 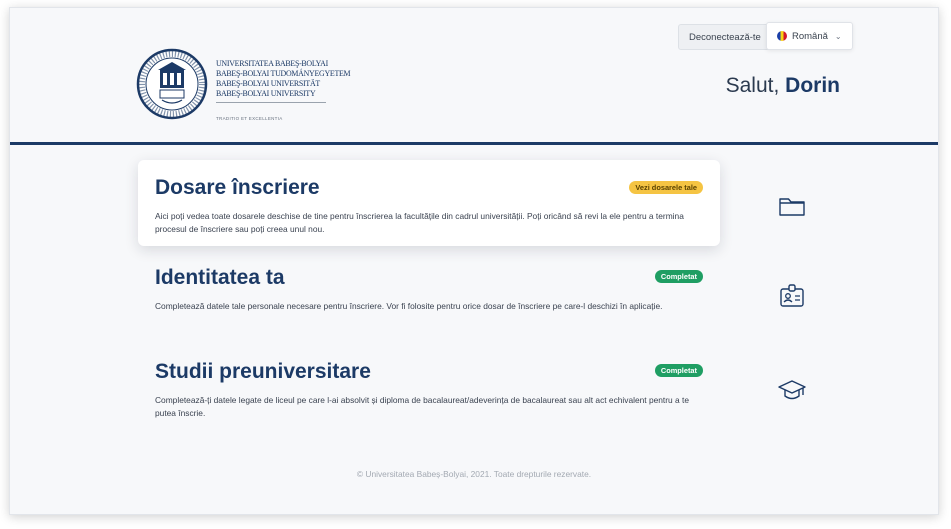 What do you see at coordinates (237, 187) in the screenshot?
I see `section-title: Dosare înscriere` at bounding box center [237, 187].